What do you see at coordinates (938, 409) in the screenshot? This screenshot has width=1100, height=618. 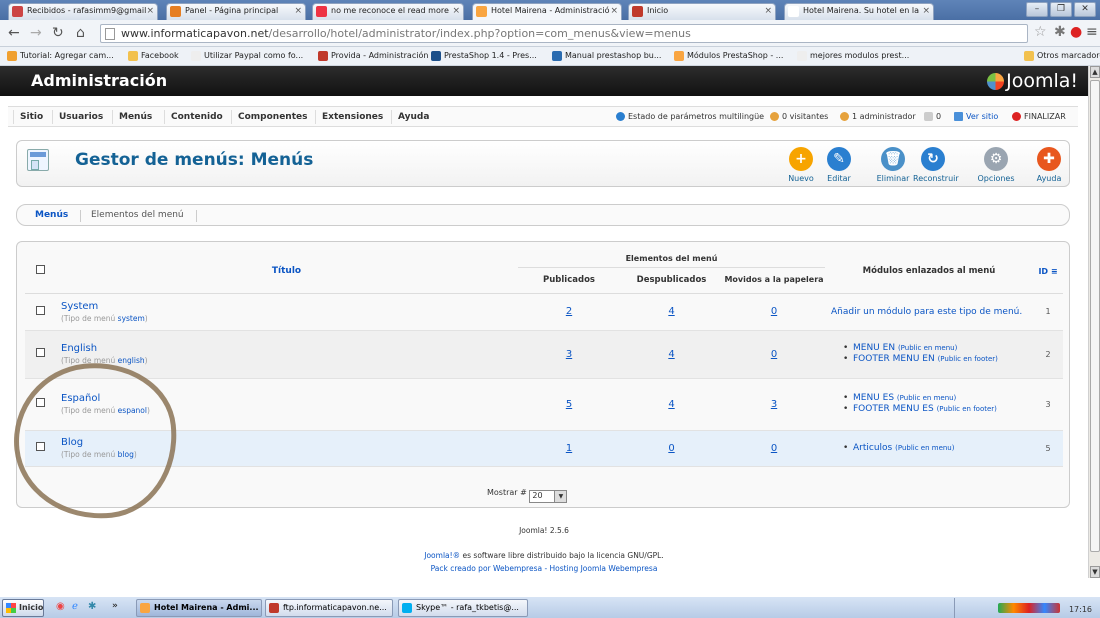 I see `module-link: FOOTER MENU ES (Public en footer)` at bounding box center [938, 409].